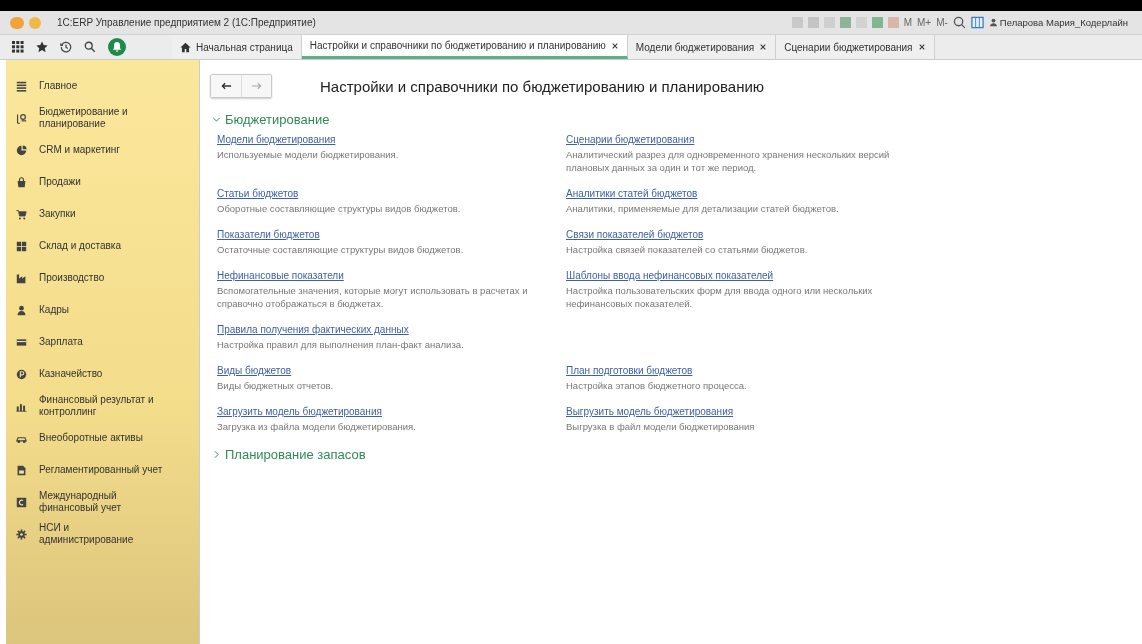 The image size is (1142, 644). What do you see at coordinates (661, 426) in the screenshot?
I see `description-text: Выгрузка в файл модели бюджетирования` at bounding box center [661, 426].